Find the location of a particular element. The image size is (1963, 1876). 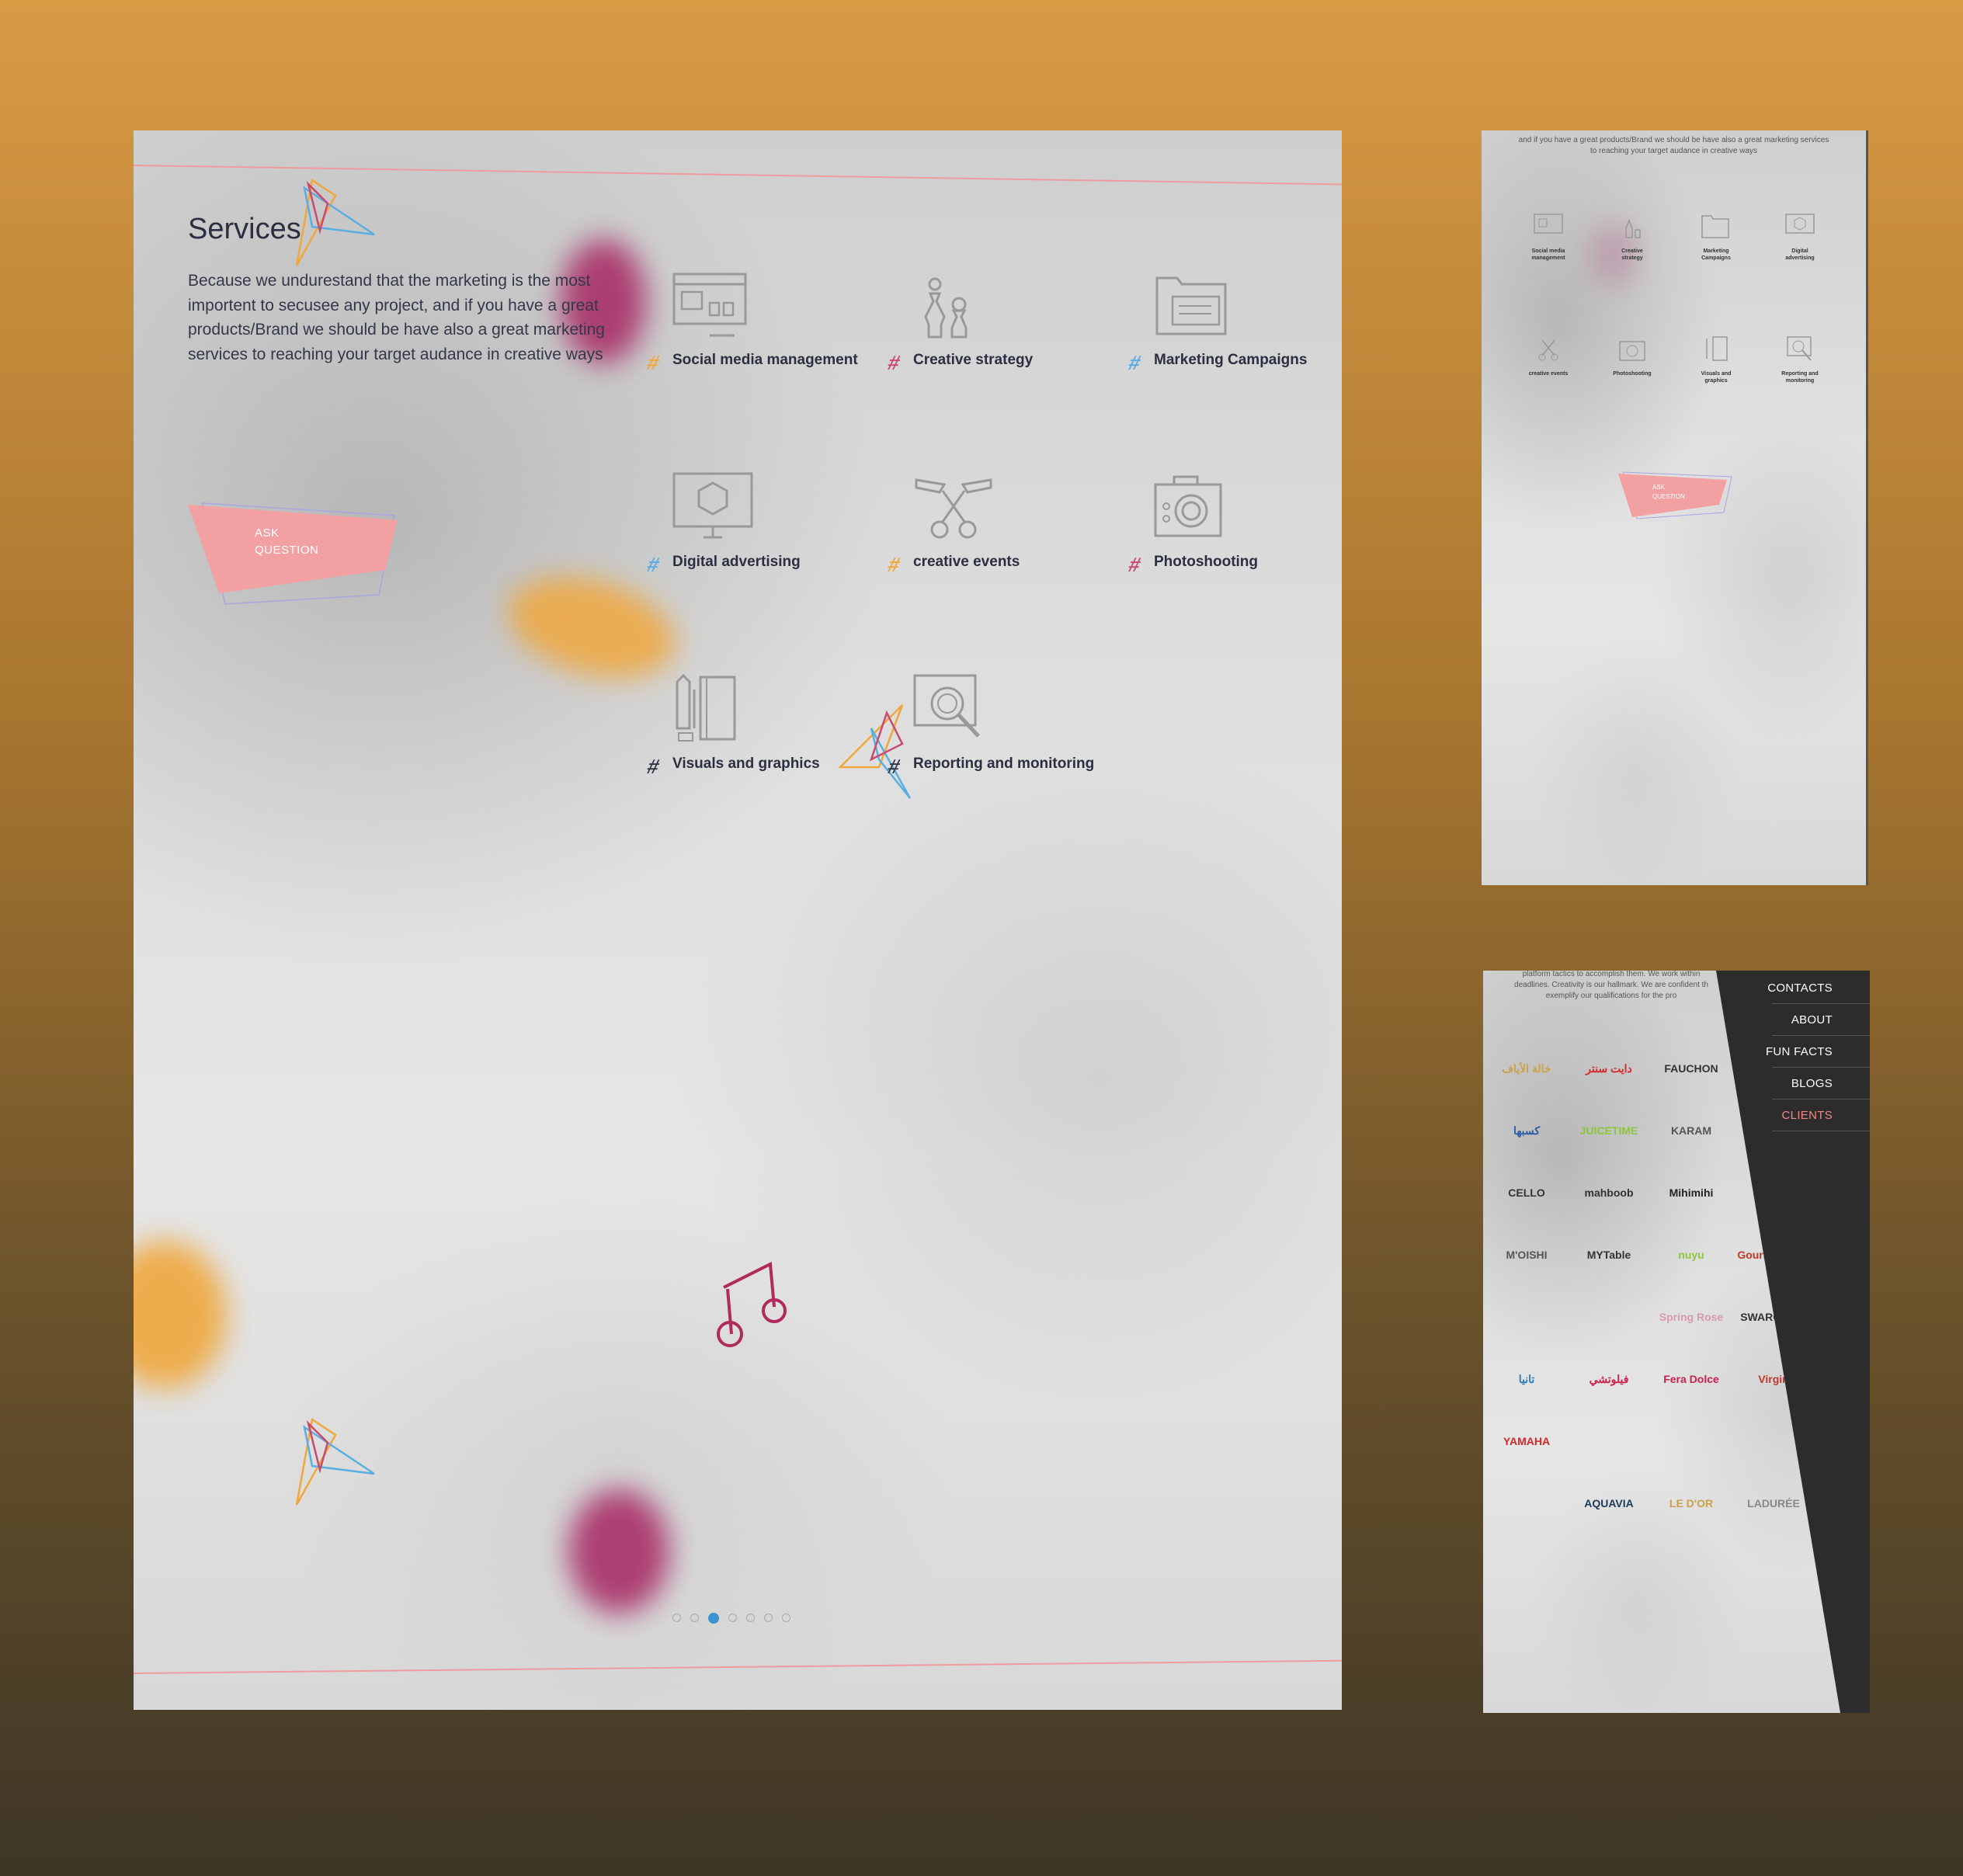

service-label: Visuals and graphics is located at coordinates (746, 764).